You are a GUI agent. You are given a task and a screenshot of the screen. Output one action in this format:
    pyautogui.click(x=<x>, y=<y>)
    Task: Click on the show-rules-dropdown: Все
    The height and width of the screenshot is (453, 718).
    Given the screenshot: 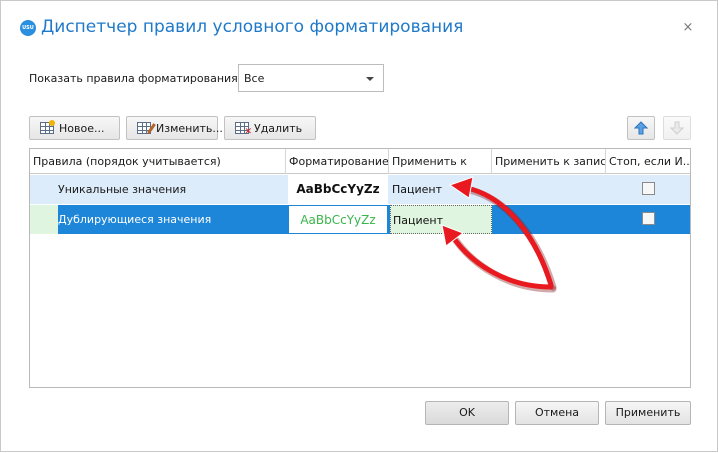 What is the action you would take?
    pyautogui.click(x=311, y=78)
    